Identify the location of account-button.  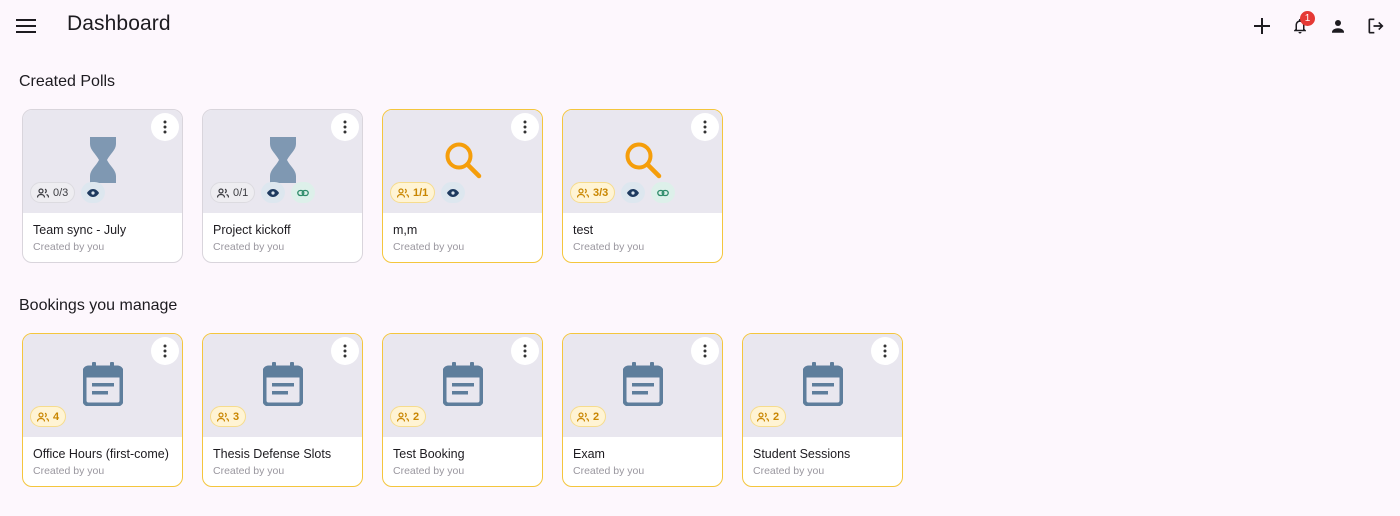
(1338, 26).